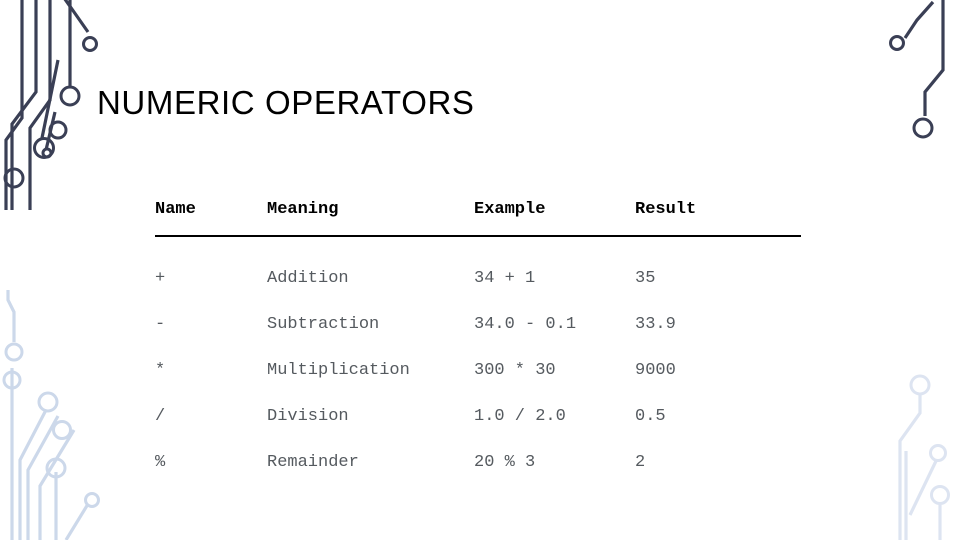 This screenshot has width=960, height=540. What do you see at coordinates (160, 324) in the screenshot?
I see `cell-operator-name: -` at bounding box center [160, 324].